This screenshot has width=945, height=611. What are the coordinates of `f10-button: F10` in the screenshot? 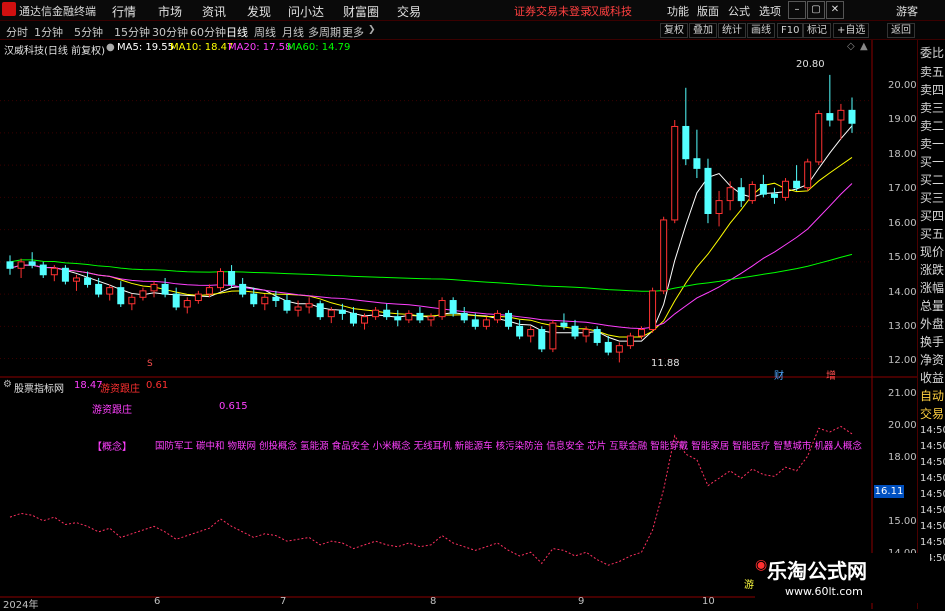 It's located at (790, 30).